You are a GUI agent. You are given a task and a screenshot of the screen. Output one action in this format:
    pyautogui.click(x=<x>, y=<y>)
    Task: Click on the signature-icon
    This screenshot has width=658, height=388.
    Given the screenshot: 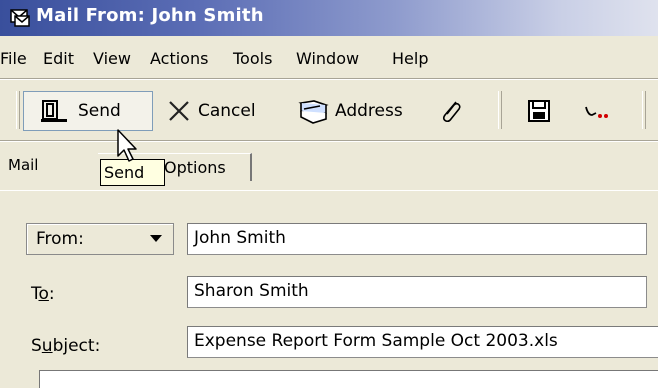 What is the action you would take?
    pyautogui.click(x=596, y=112)
    